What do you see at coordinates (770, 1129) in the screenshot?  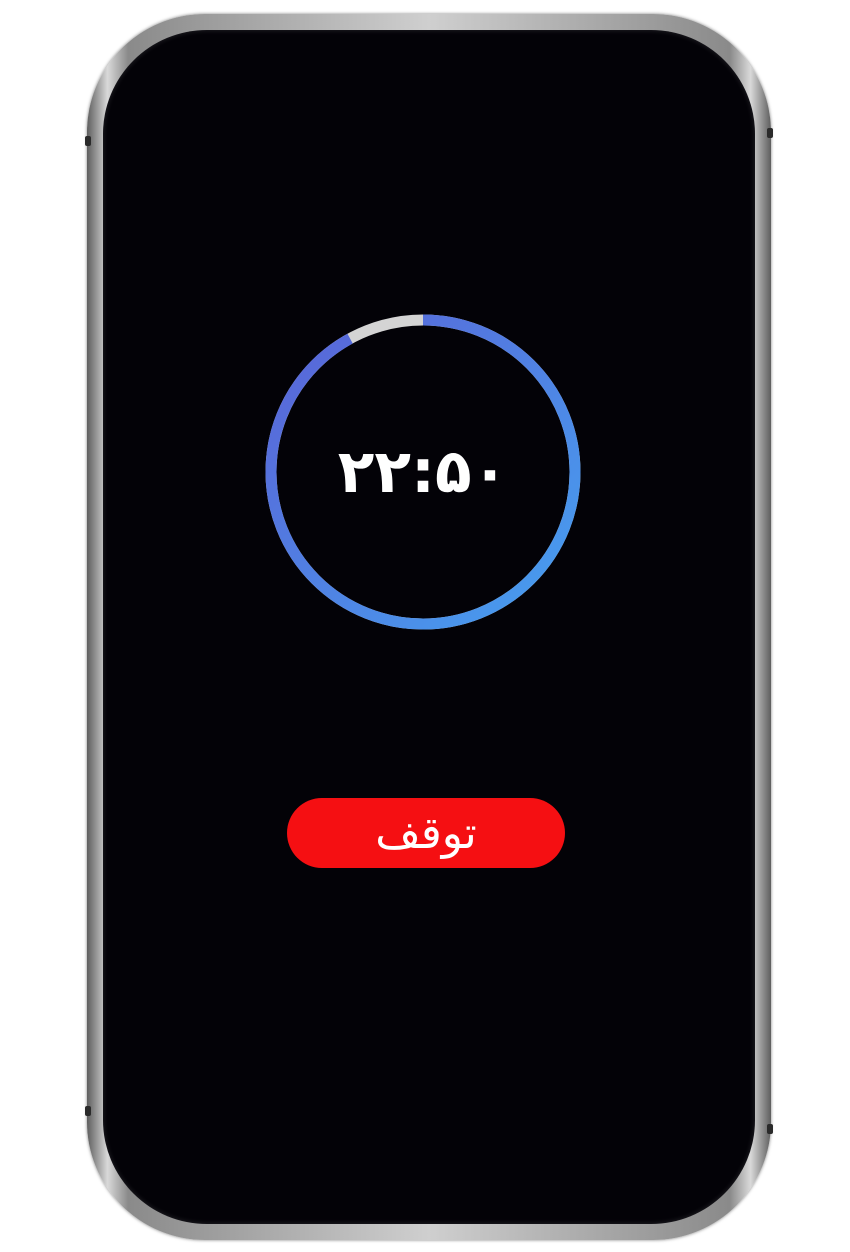 I see `side-button-right-bottom` at bounding box center [770, 1129].